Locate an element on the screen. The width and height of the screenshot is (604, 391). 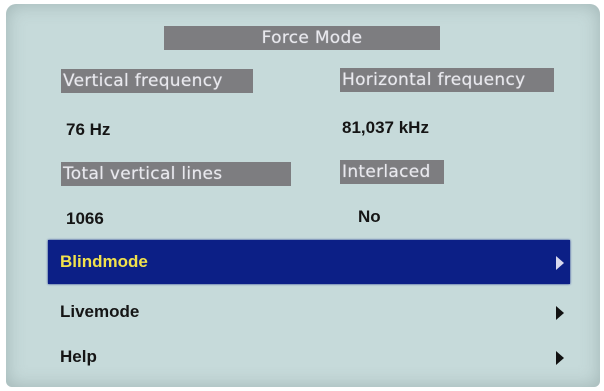
total-vertical-lines-value: 1066 is located at coordinates (85, 218).